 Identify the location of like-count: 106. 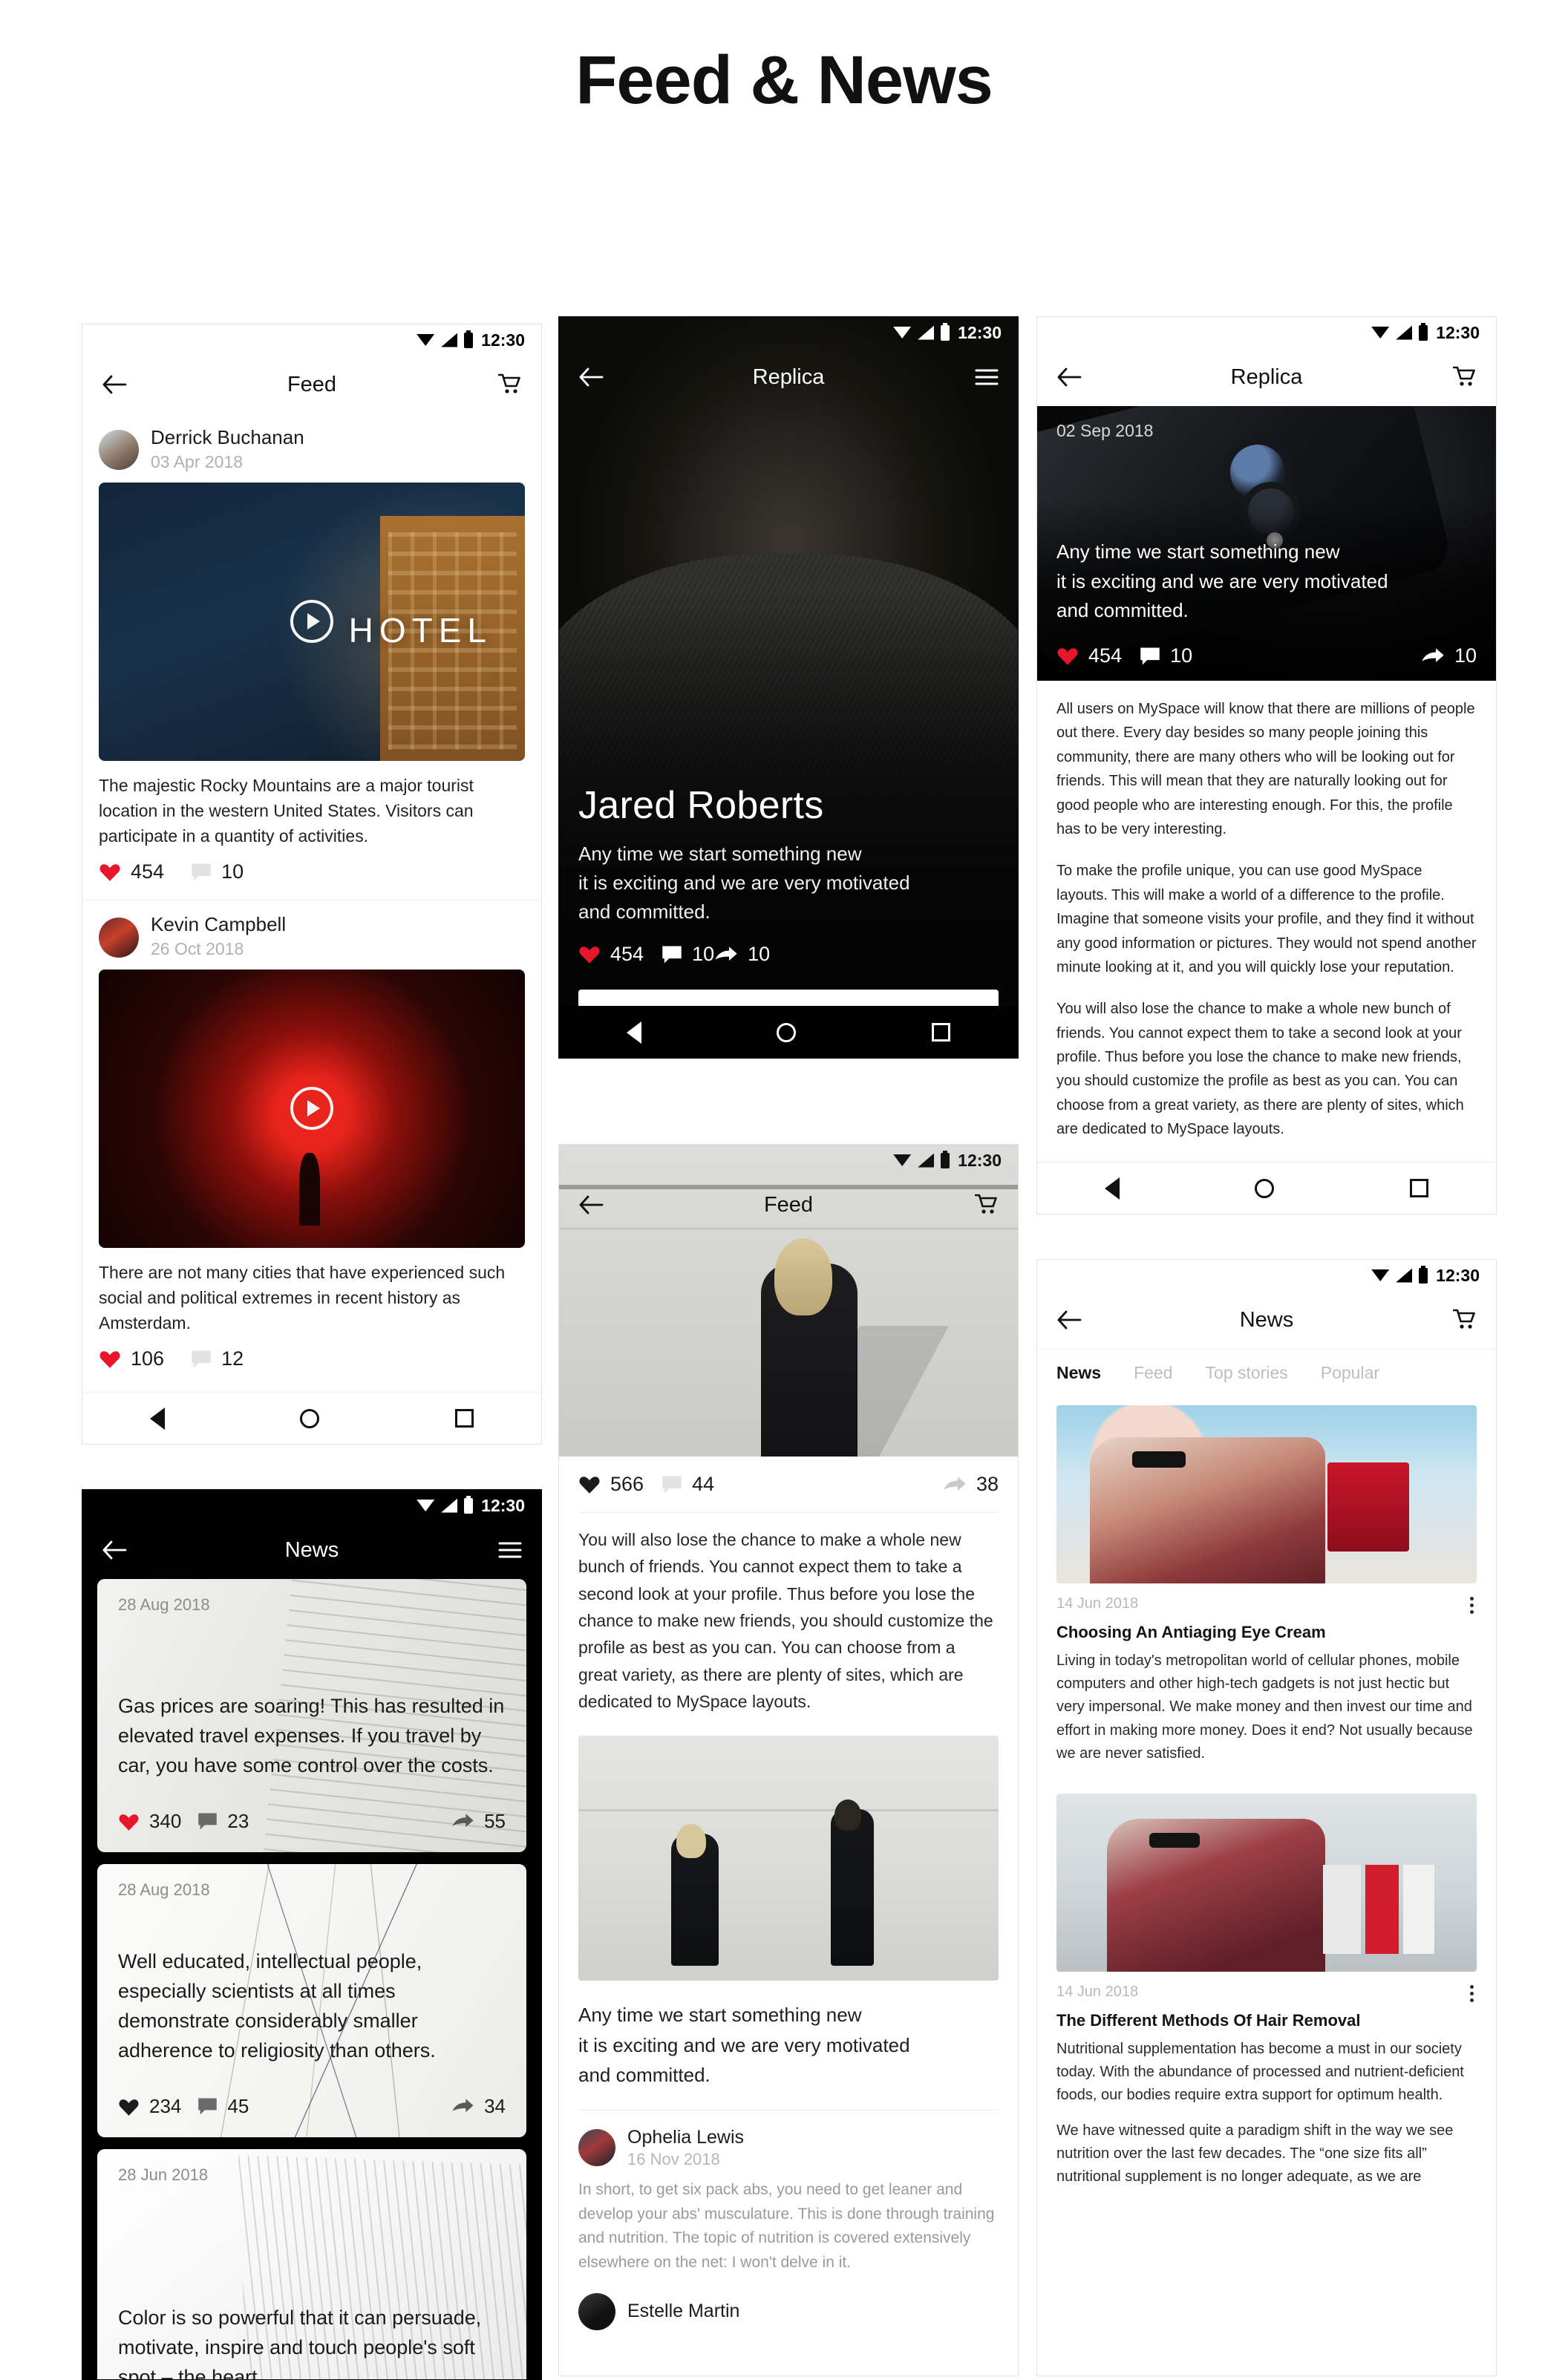
(148, 1358).